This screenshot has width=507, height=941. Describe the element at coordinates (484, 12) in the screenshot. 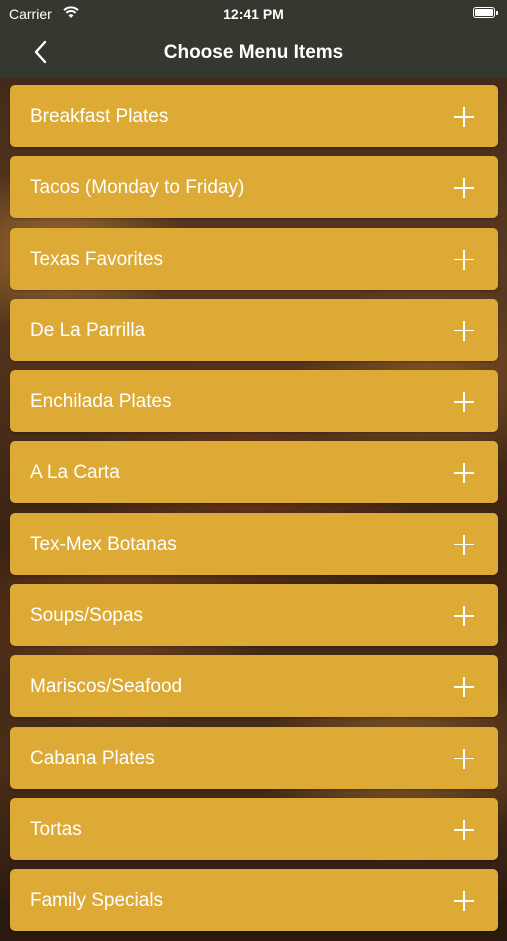

I see `battery-icon` at that location.